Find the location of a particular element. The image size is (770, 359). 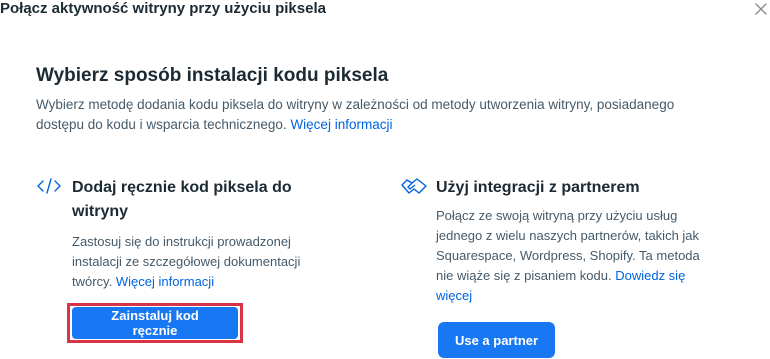

section-title: Wybierz sposób instalacji kodu piksela is located at coordinates (212, 75).